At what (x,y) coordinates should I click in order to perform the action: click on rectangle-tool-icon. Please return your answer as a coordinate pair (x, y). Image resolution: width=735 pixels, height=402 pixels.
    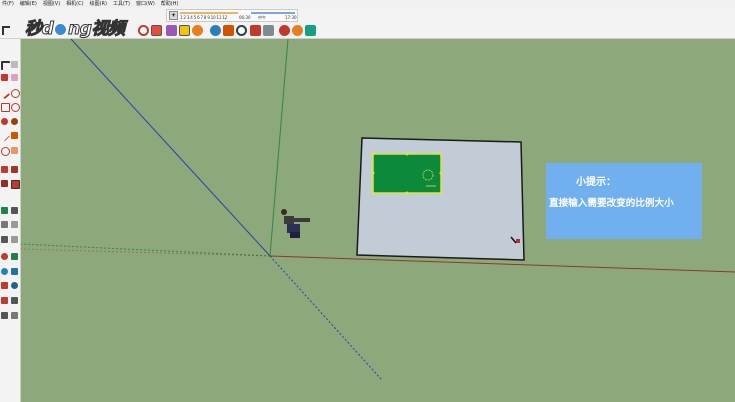
    Looking at the image, I should click on (5, 107).